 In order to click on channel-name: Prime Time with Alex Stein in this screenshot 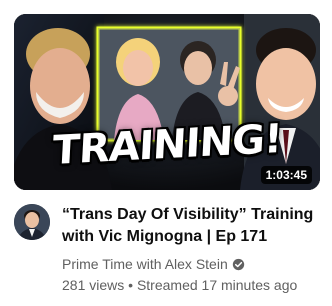, I will do `click(145, 264)`.